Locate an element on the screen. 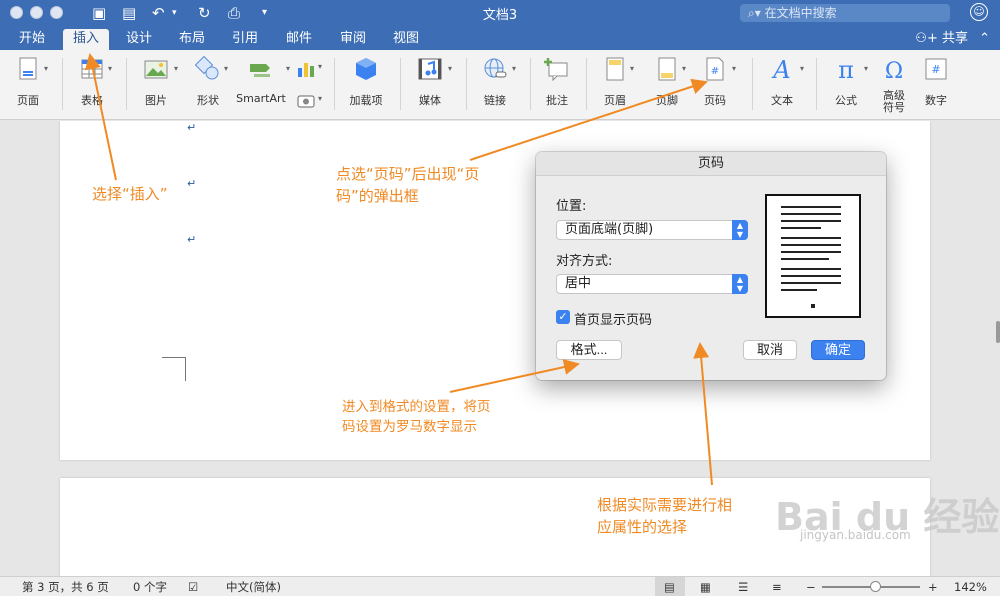 The width and height of the screenshot is (1000, 596). chart-icon is located at coordinates (306, 69).